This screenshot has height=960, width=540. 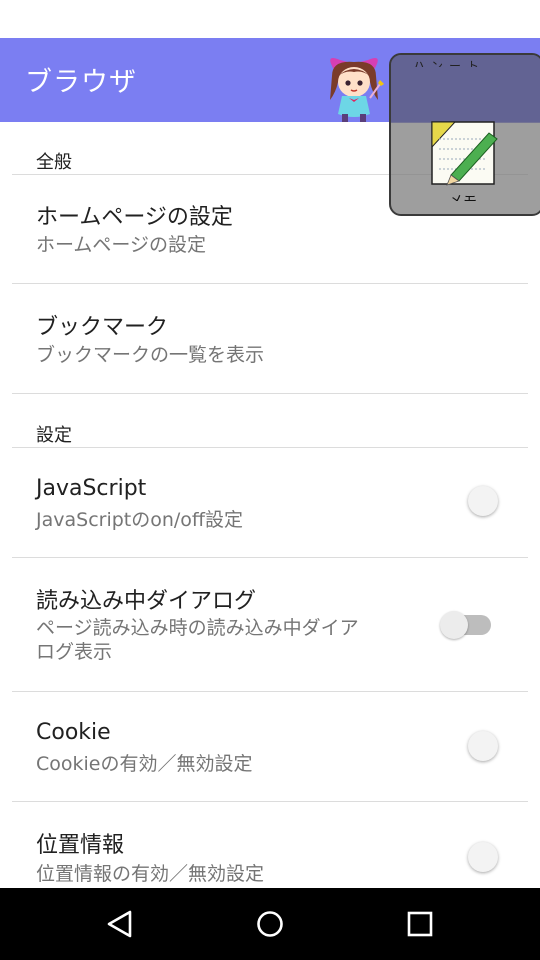 I want to click on pref-summary-line1: ページ読み込み時の読み込み中ダイア, so click(x=197, y=628).